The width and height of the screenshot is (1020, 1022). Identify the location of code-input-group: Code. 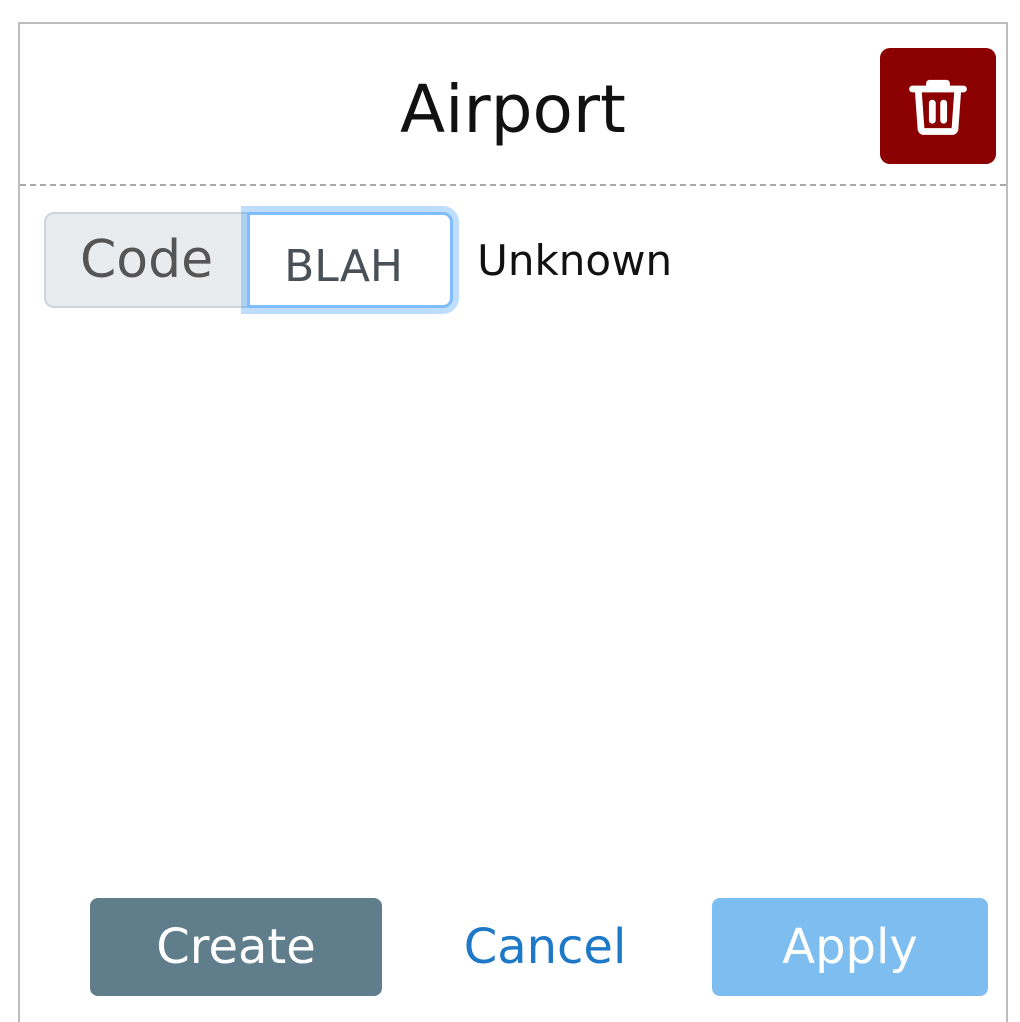
(249, 260).